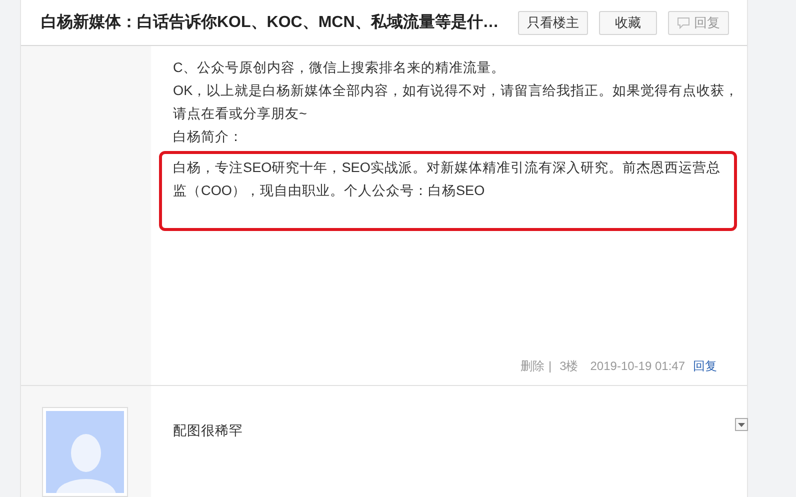 This screenshot has width=796, height=497. What do you see at coordinates (705, 366) in the screenshot?
I see `reply-link: 回复` at bounding box center [705, 366].